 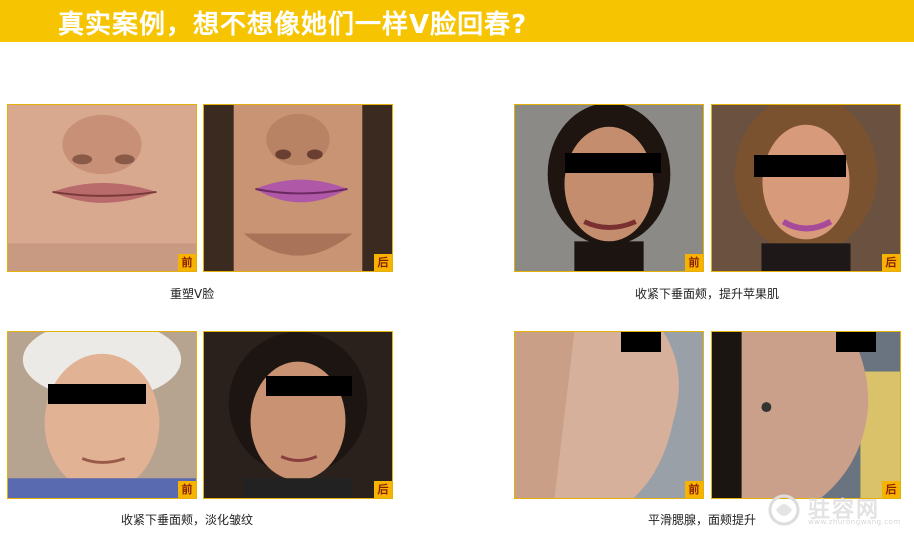 I want to click on case-4-caption: 平滑腮腺，面颊提升, so click(x=702, y=520).